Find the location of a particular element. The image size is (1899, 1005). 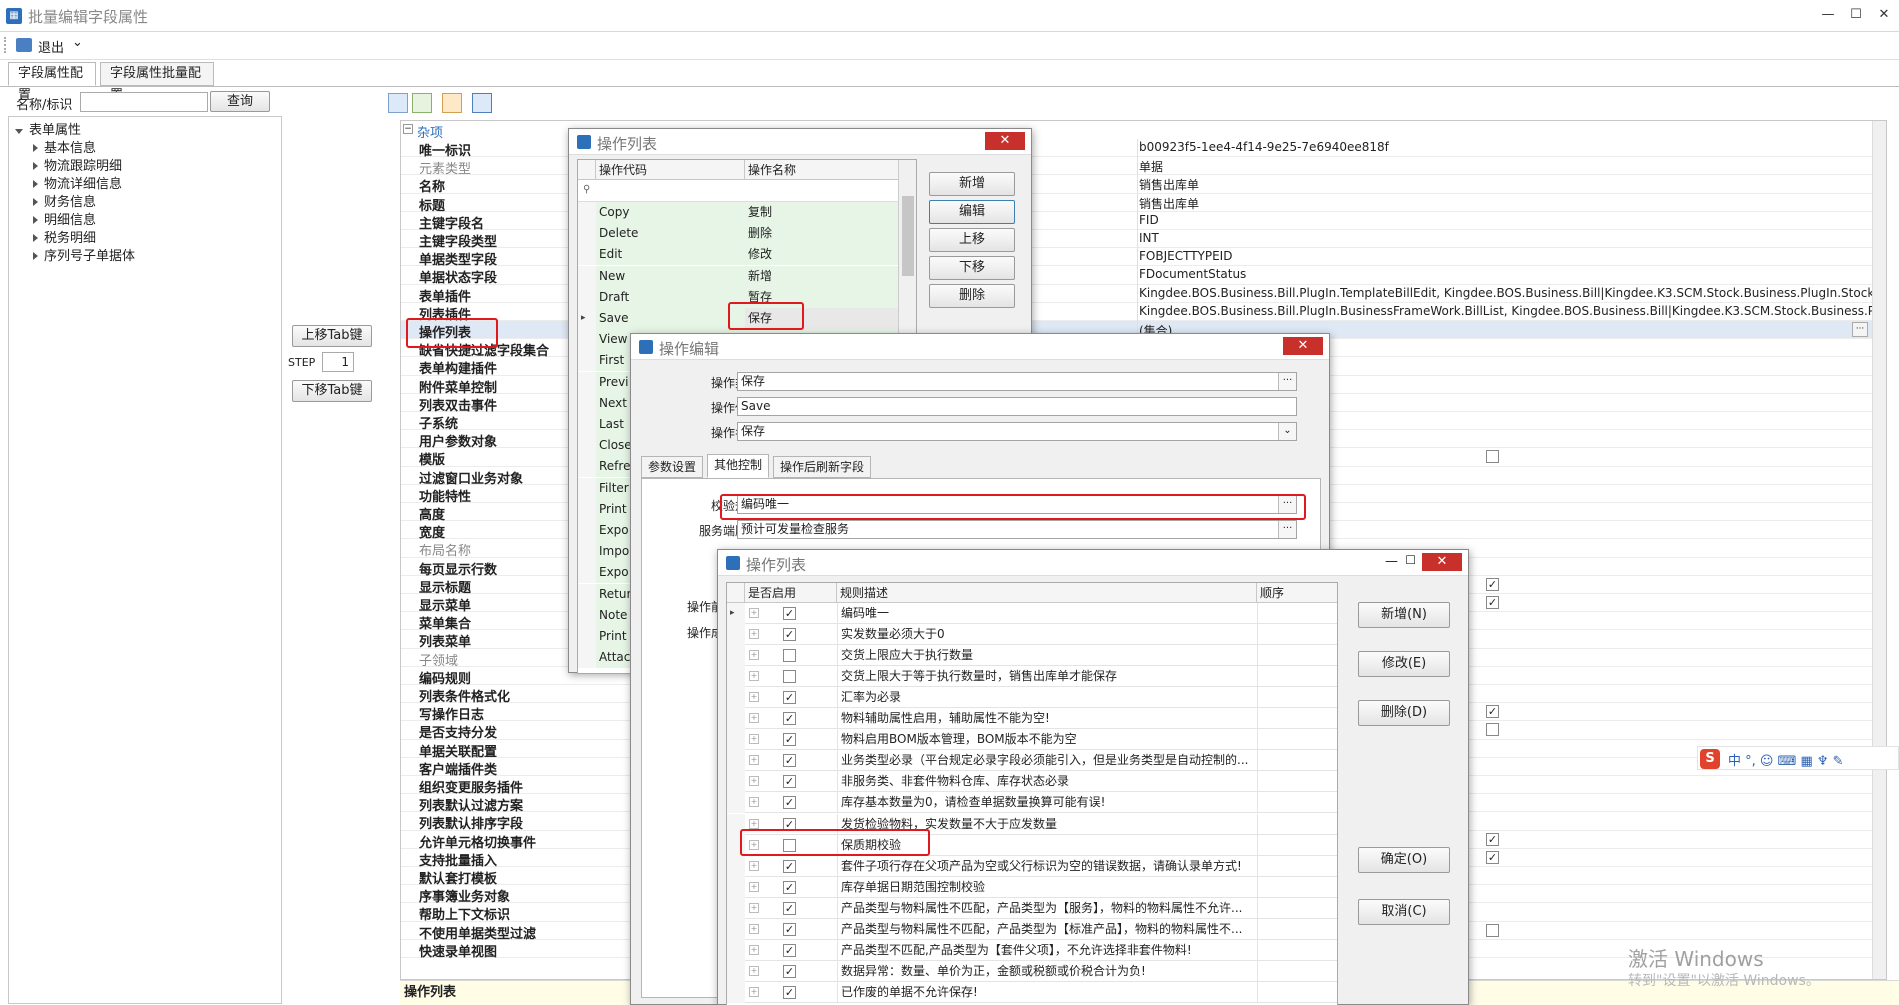

service-field: 预计可发量检查服务 ··· is located at coordinates (1017, 529).